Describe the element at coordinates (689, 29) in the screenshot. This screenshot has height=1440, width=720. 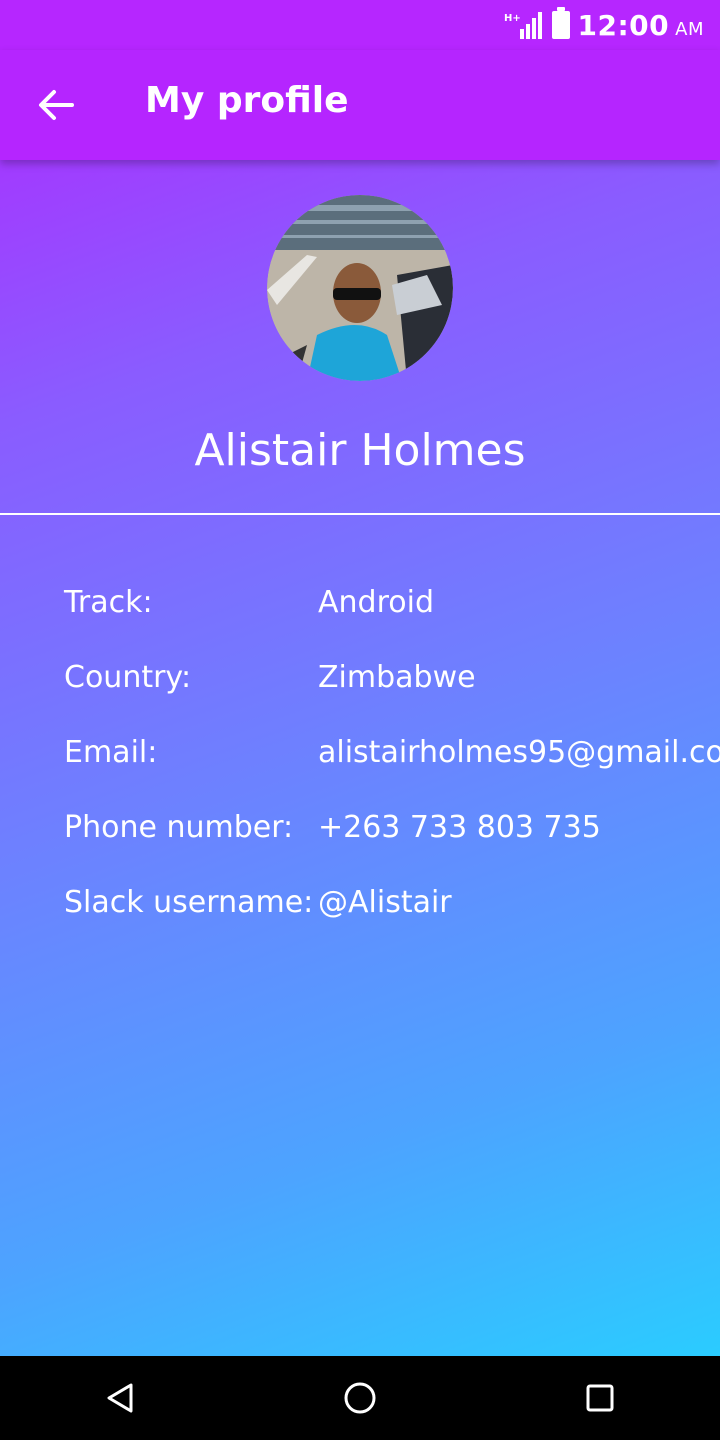
I see `clock-ampm: AM` at that location.